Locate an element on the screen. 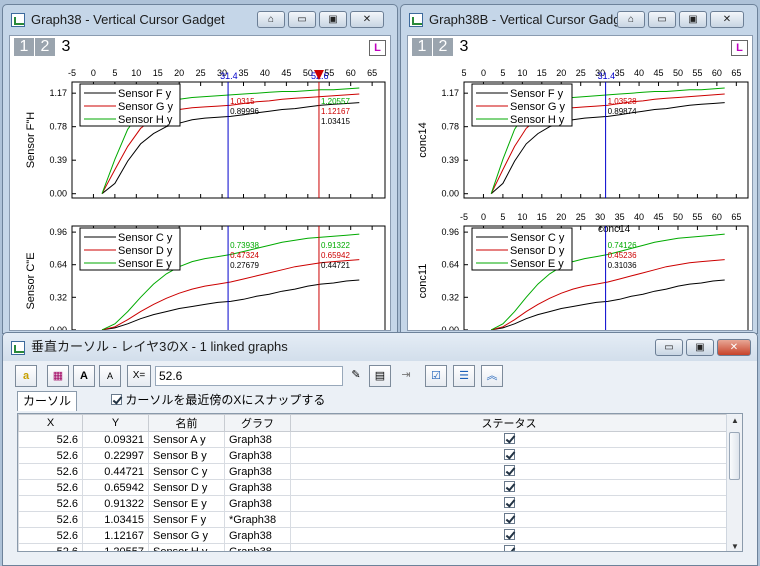 The width and height of the screenshot is (760, 566). snap-checkbox is located at coordinates (116, 399).